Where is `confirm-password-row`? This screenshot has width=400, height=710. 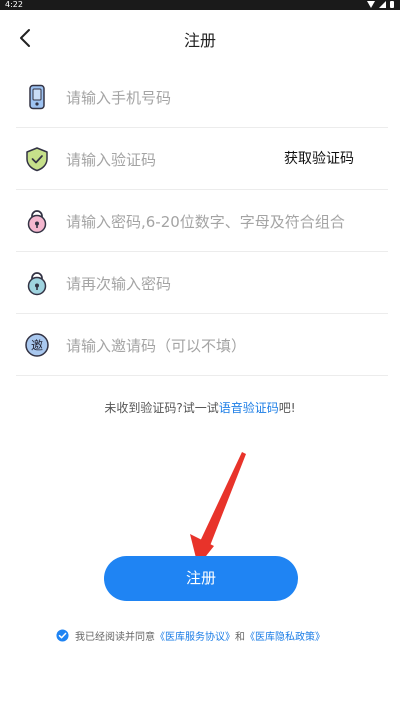 confirm-password-row is located at coordinates (202, 283).